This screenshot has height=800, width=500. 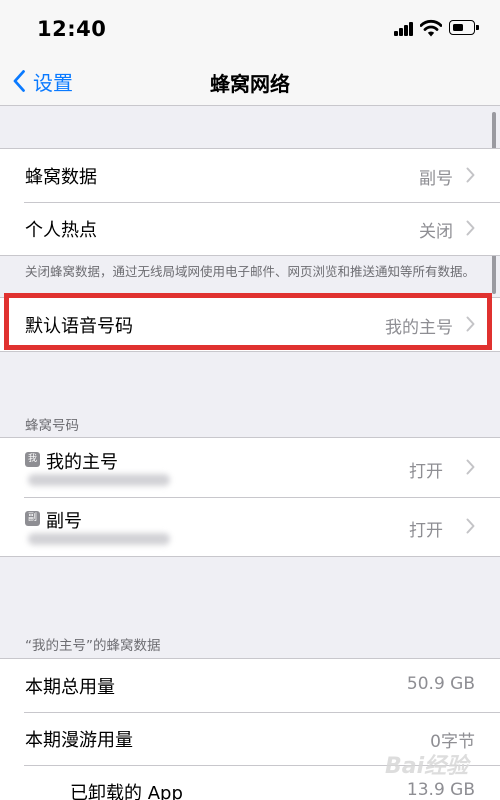 I want to click on status-time: 12:40, so click(x=72, y=29).